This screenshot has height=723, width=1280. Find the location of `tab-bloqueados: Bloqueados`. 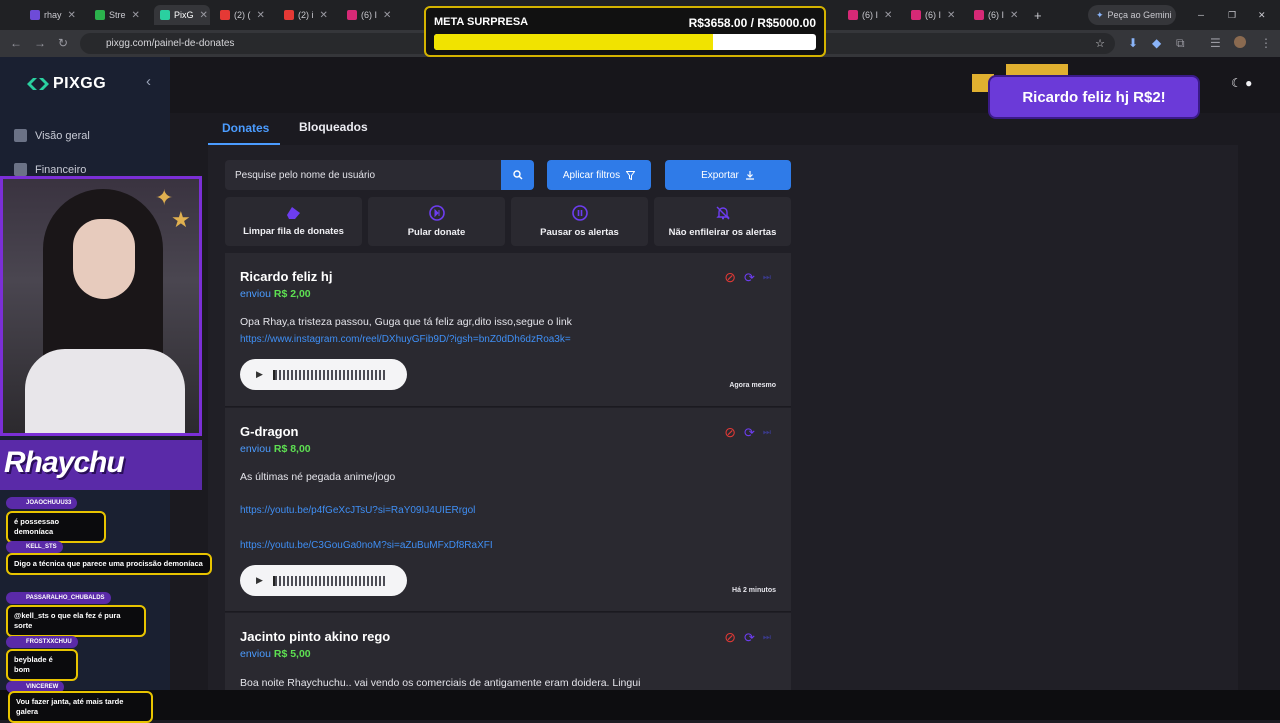

tab-bloqueados: Bloqueados is located at coordinates (333, 127).